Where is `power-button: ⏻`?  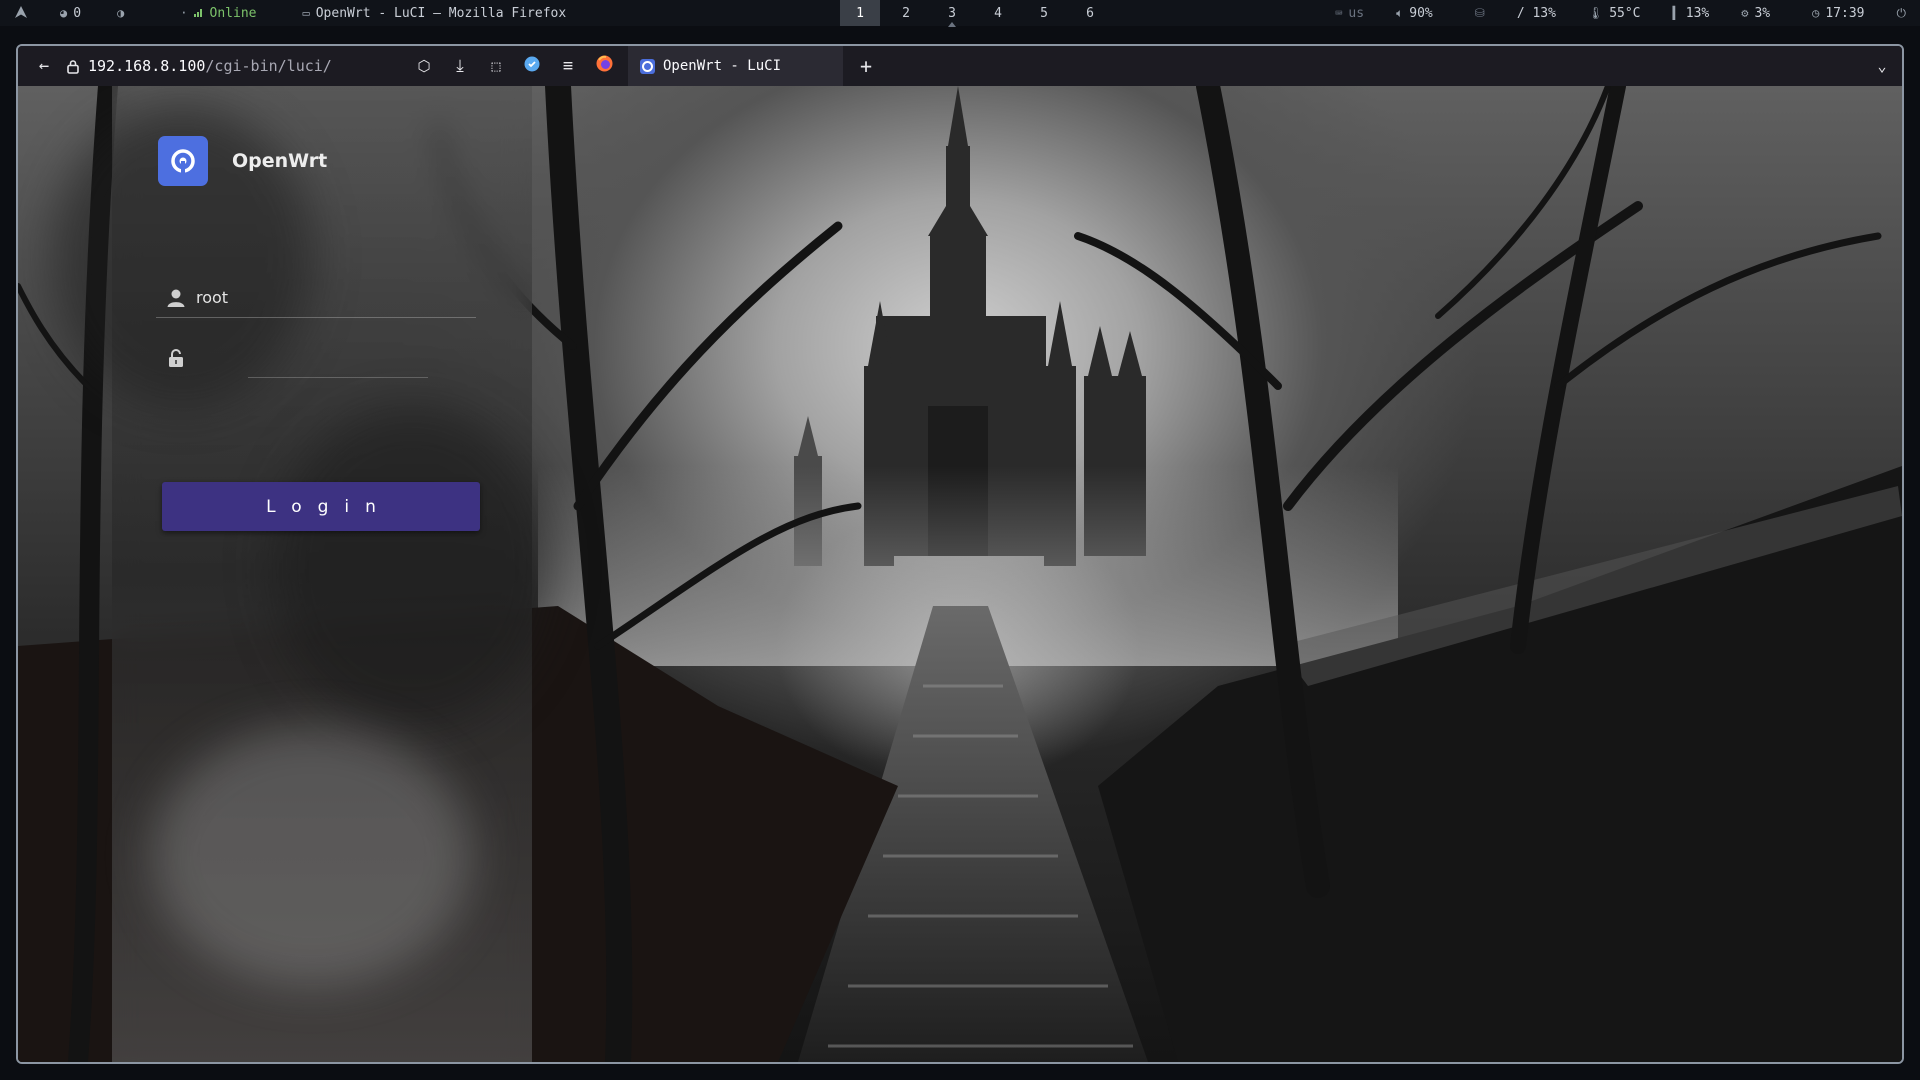
power-button: ⏻ is located at coordinates (1902, 13).